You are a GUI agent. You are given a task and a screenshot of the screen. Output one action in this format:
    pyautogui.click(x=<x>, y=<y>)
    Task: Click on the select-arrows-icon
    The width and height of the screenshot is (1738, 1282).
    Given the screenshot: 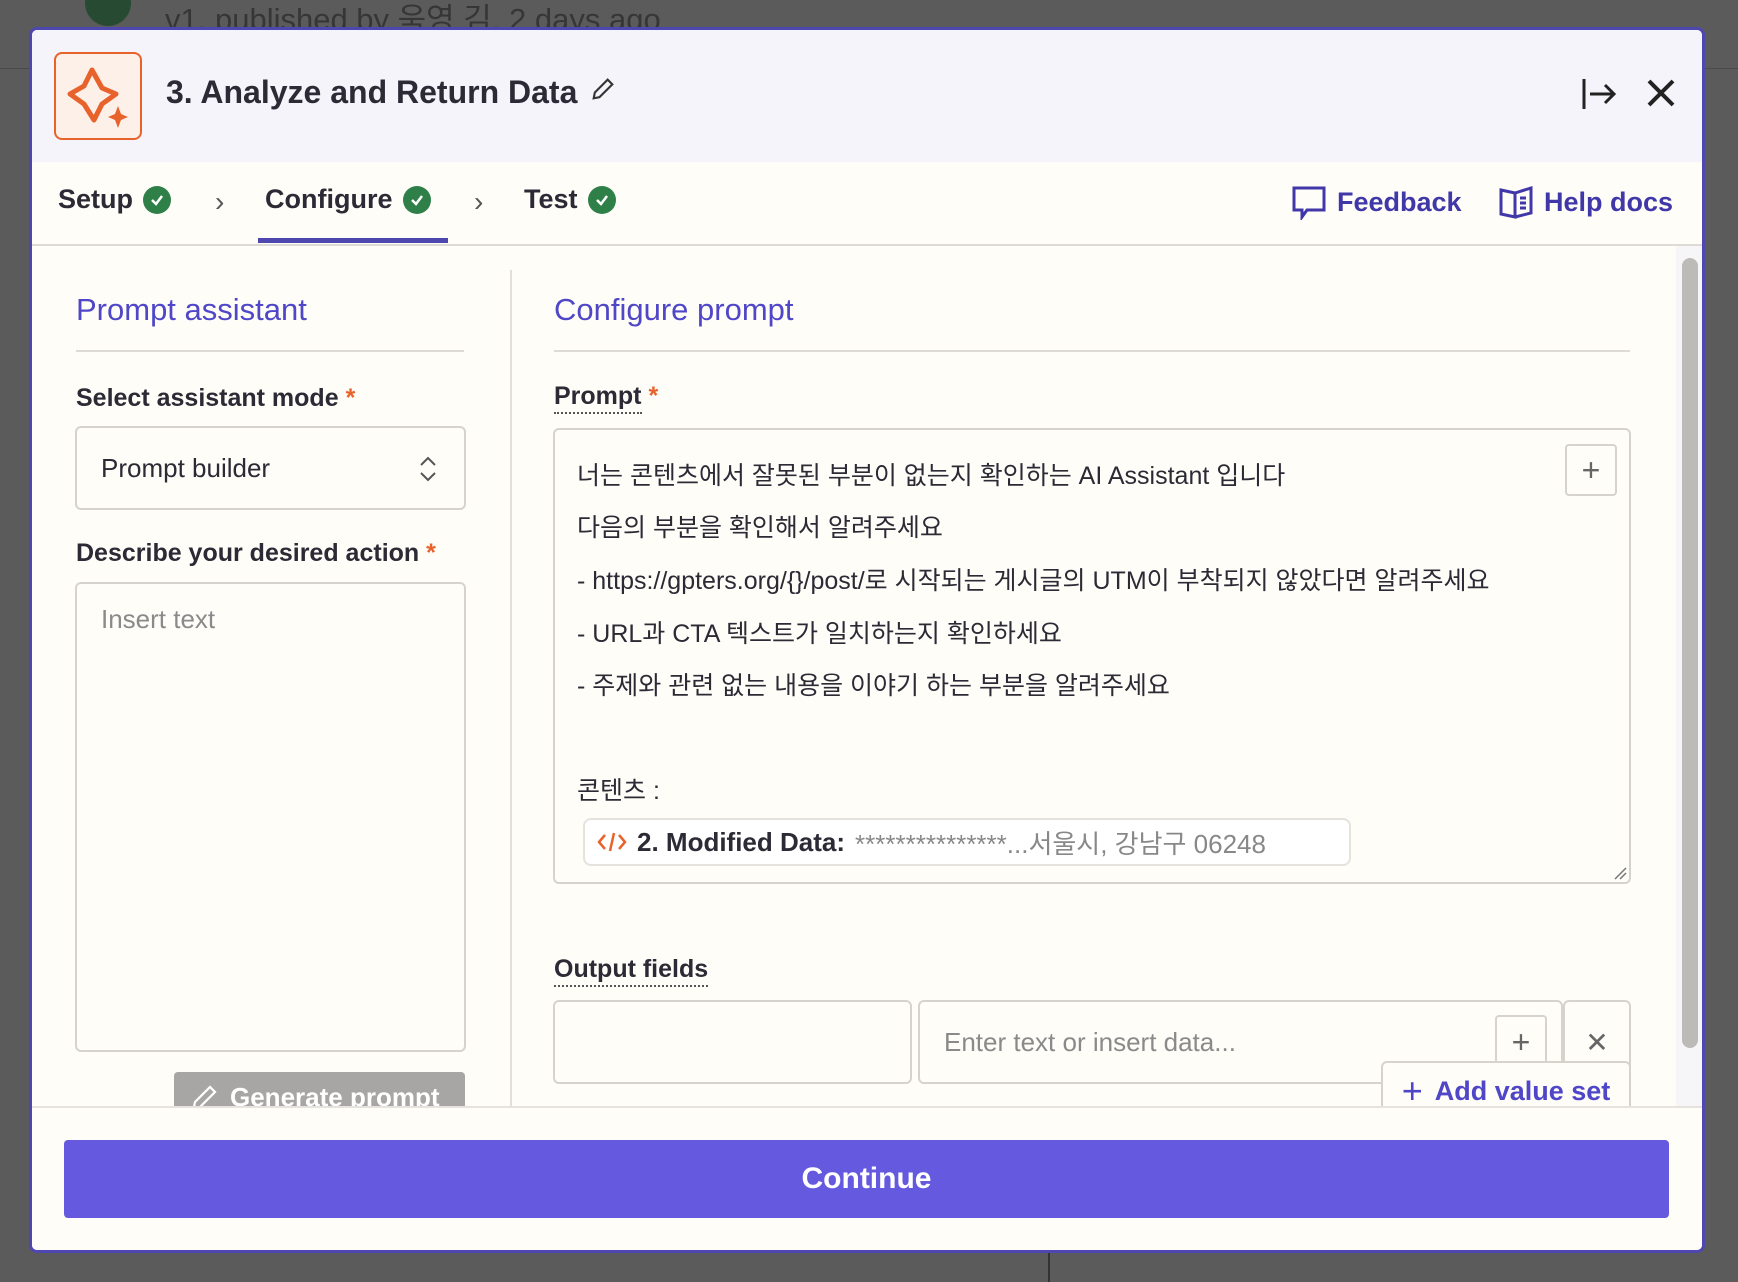 What is the action you would take?
    pyautogui.click(x=428, y=469)
    